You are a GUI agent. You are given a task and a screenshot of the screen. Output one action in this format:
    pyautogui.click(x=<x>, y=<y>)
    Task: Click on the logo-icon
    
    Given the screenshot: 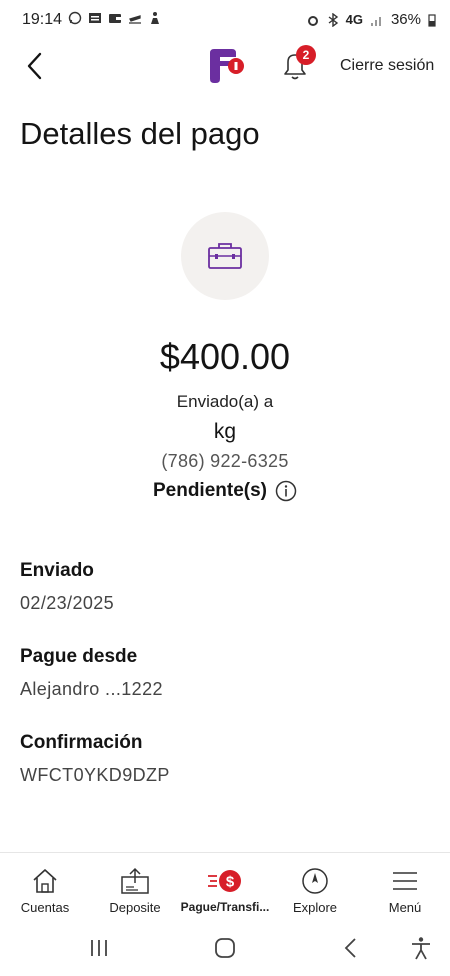 What is the action you would take?
    pyautogui.click(x=227, y=66)
    